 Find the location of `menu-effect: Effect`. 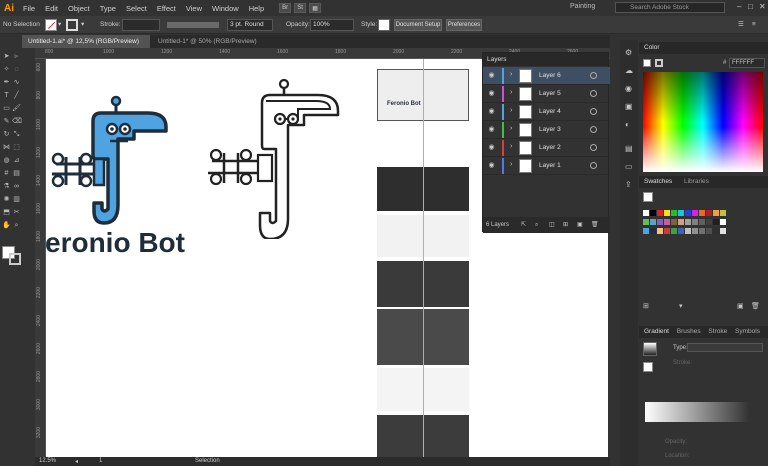

menu-effect: Effect is located at coordinates (166, 8).